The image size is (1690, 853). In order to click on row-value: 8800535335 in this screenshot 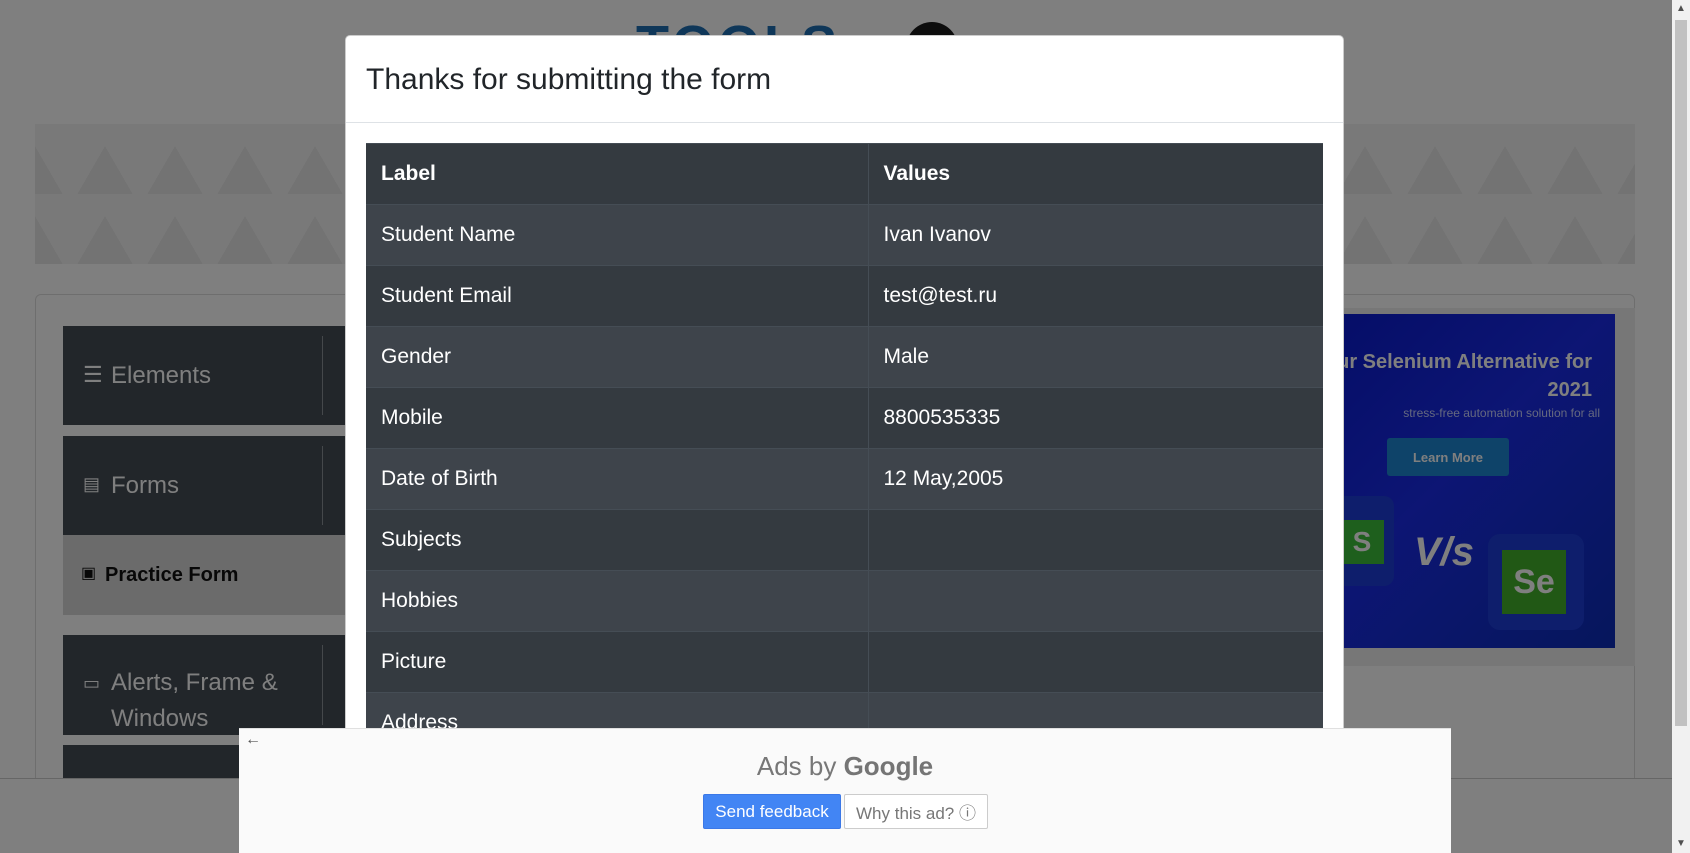, I will do `click(1095, 418)`.